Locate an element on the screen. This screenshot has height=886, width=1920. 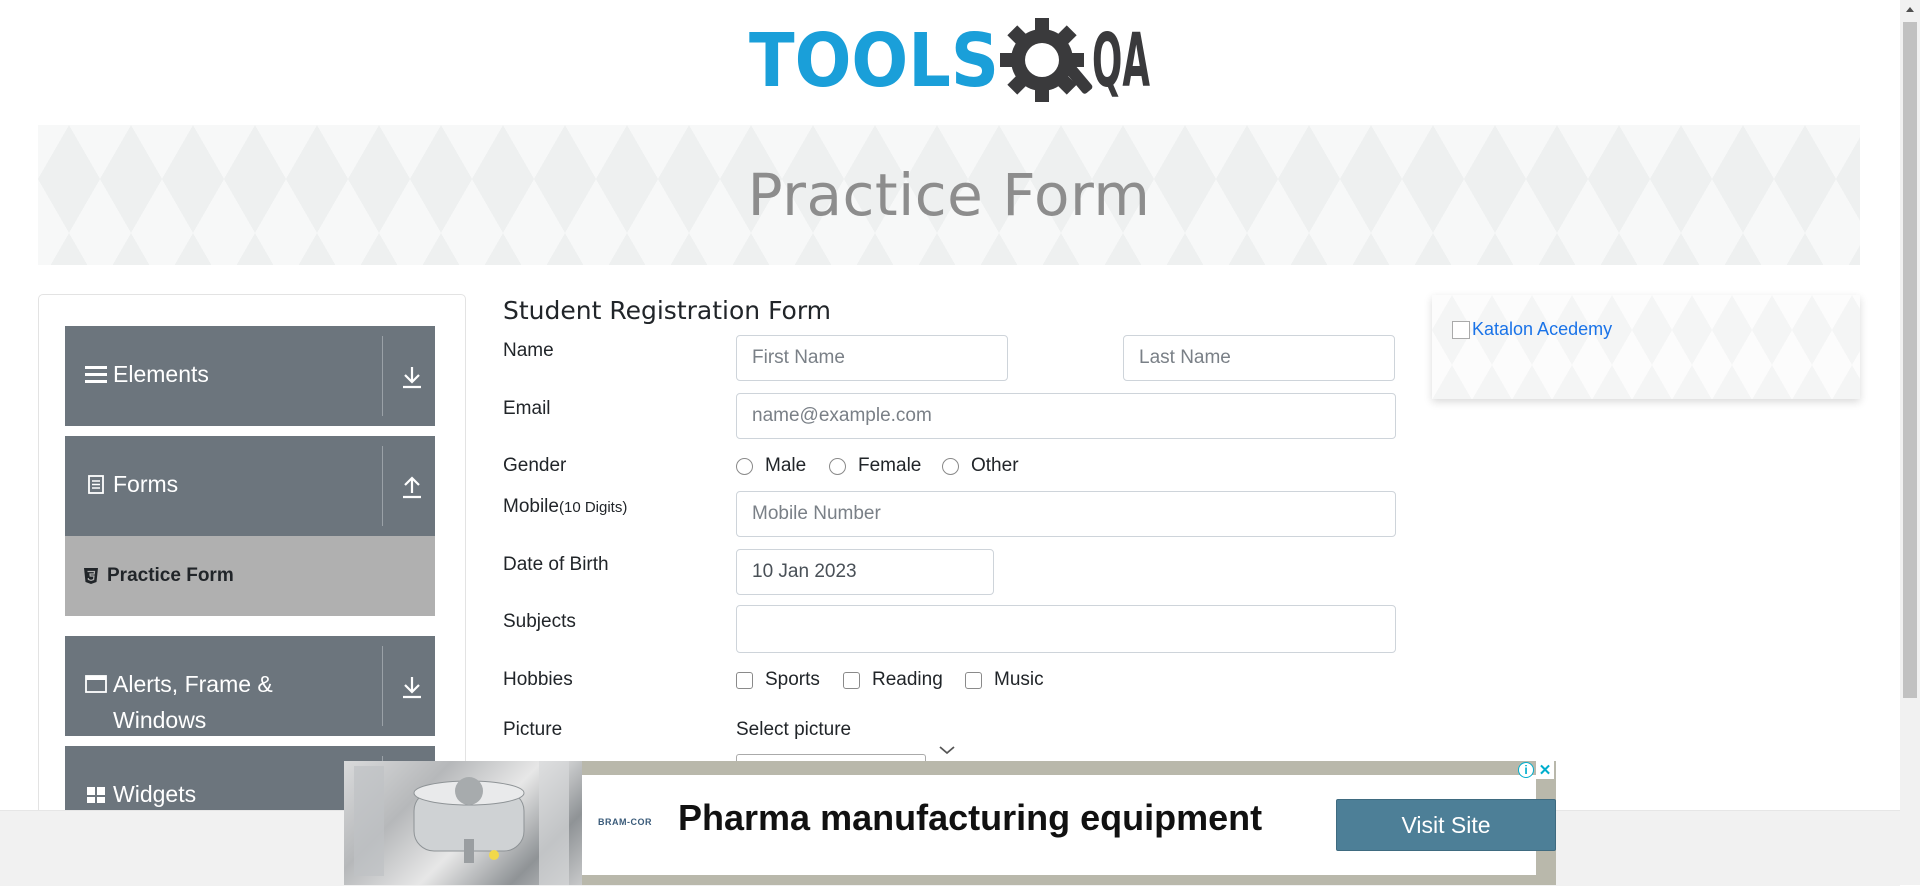
window-icon is located at coordinates (96, 684).